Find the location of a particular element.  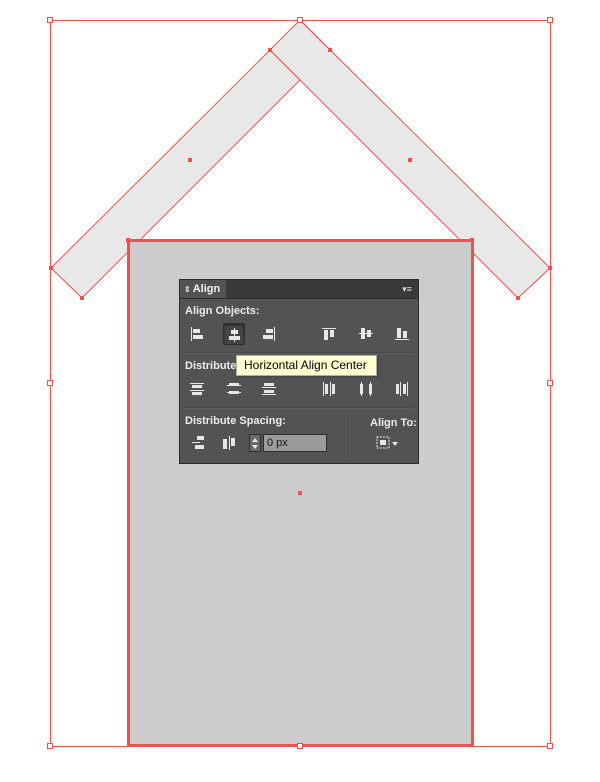

collapse-chevron-icon: ⇕ is located at coordinates (187, 289).